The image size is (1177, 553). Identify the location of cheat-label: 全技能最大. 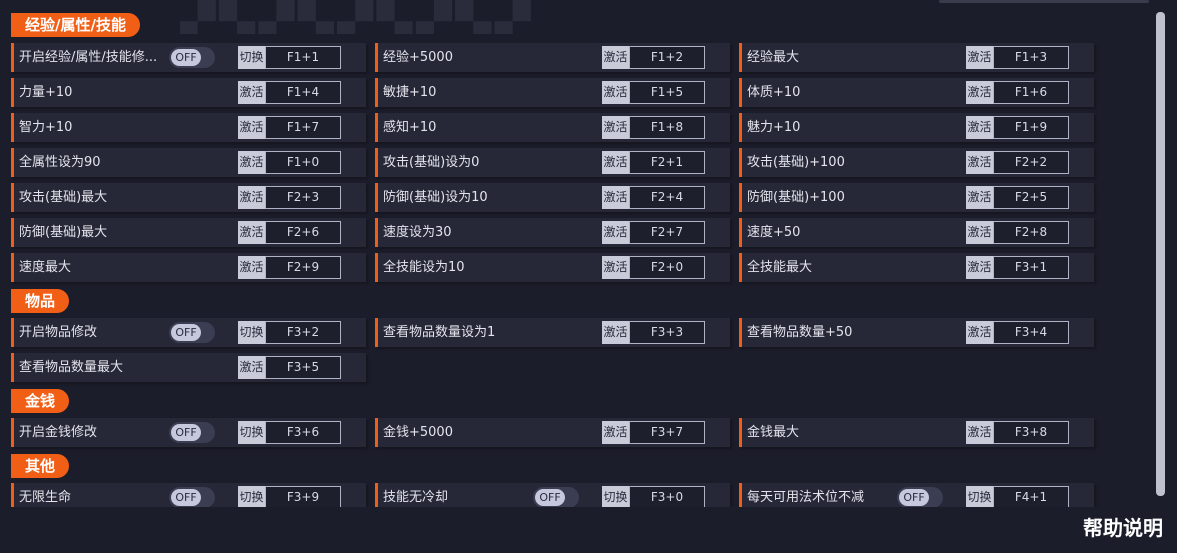
(780, 267).